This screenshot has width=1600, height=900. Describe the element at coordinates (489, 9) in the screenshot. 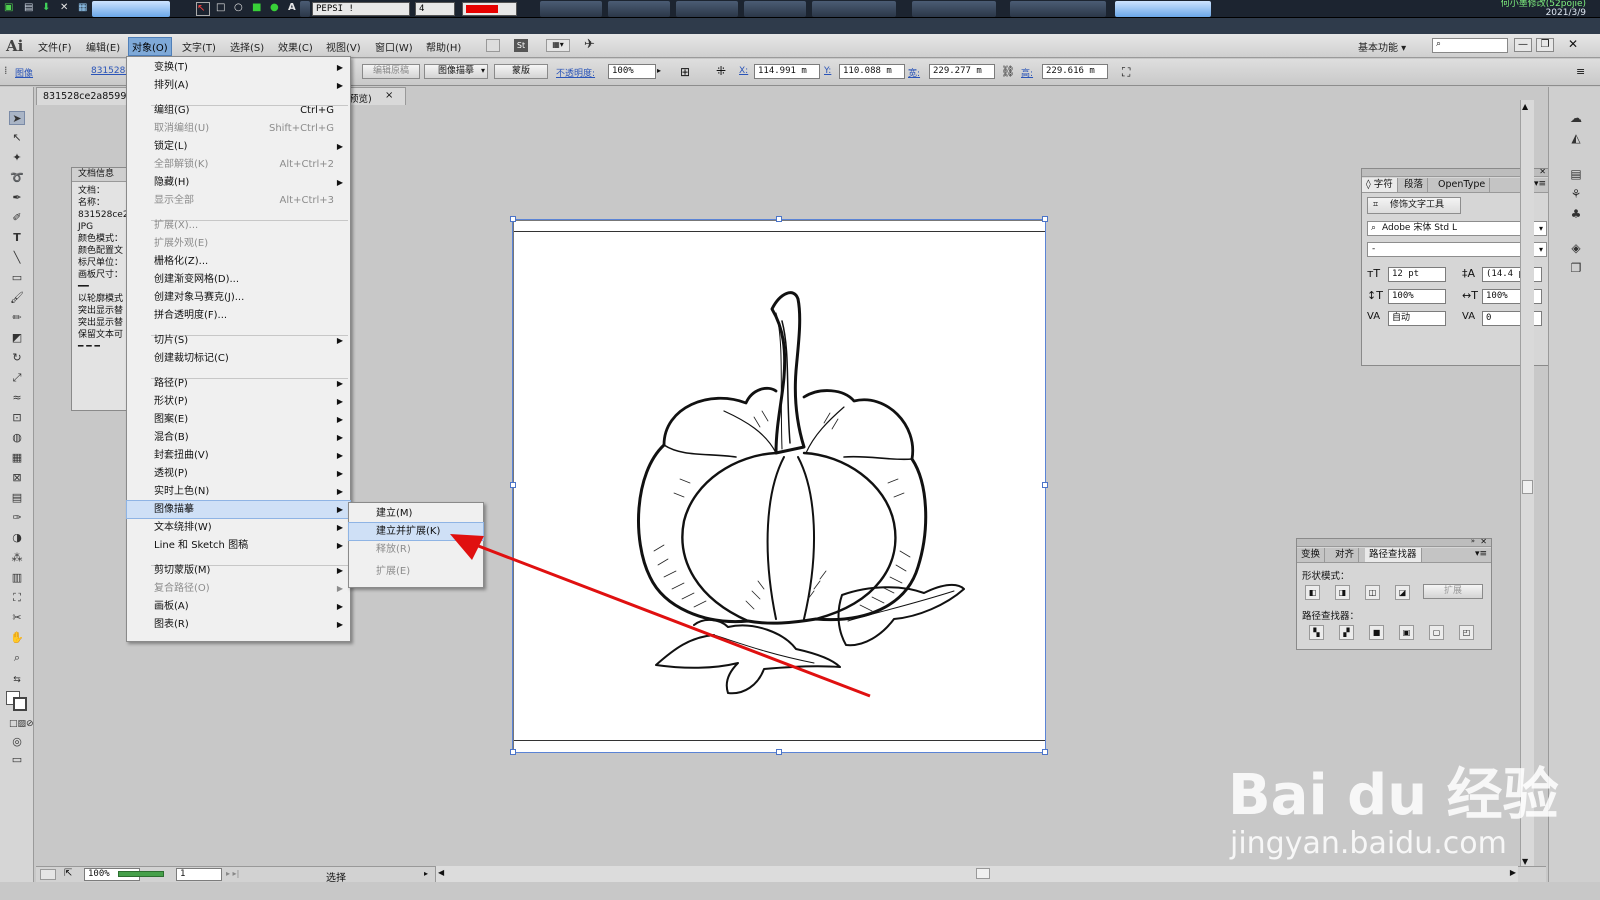

I see `color-swatch-field` at that location.